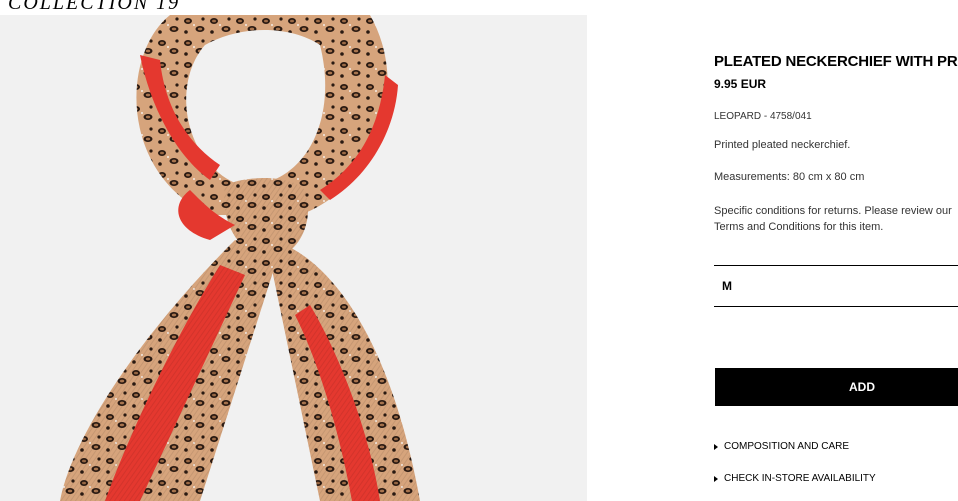  What do you see at coordinates (836, 286) in the screenshot?
I see `size-selector: M` at bounding box center [836, 286].